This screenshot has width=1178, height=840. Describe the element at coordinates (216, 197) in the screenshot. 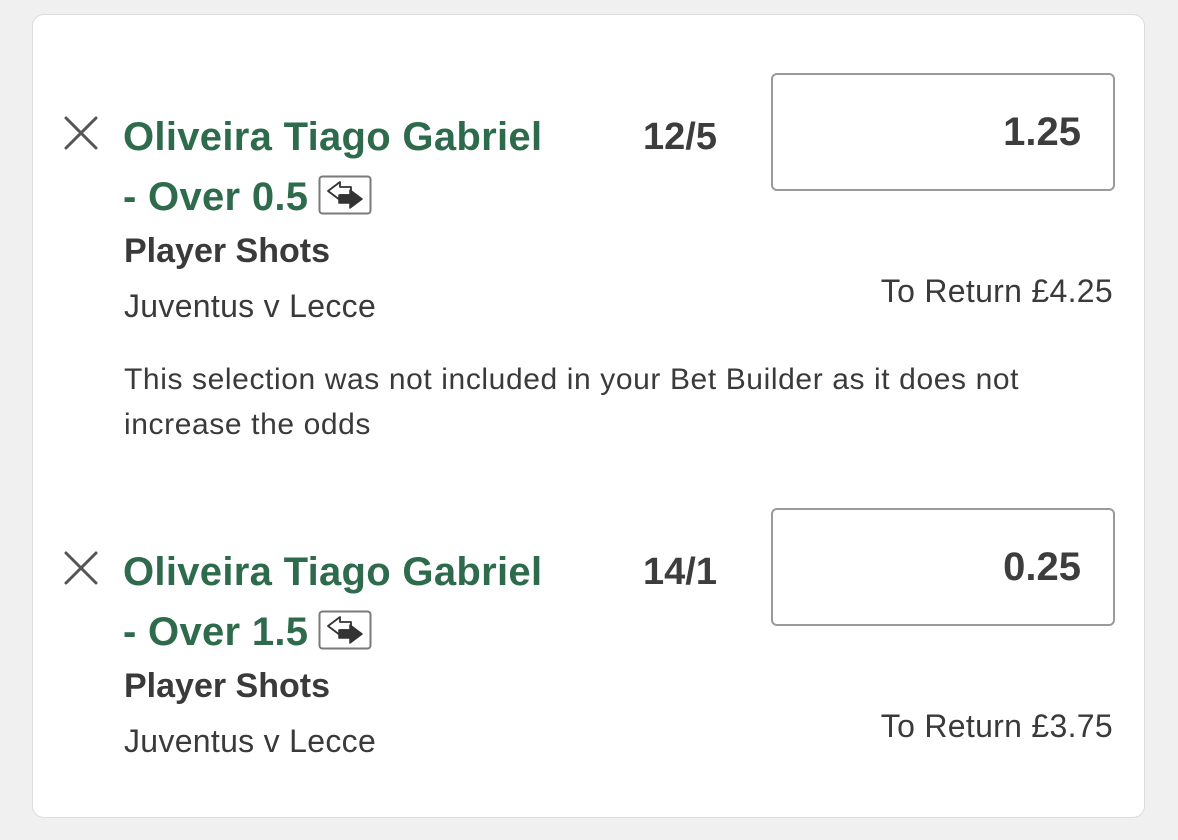

I see `selection-name-line2: - Over 0.5` at that location.